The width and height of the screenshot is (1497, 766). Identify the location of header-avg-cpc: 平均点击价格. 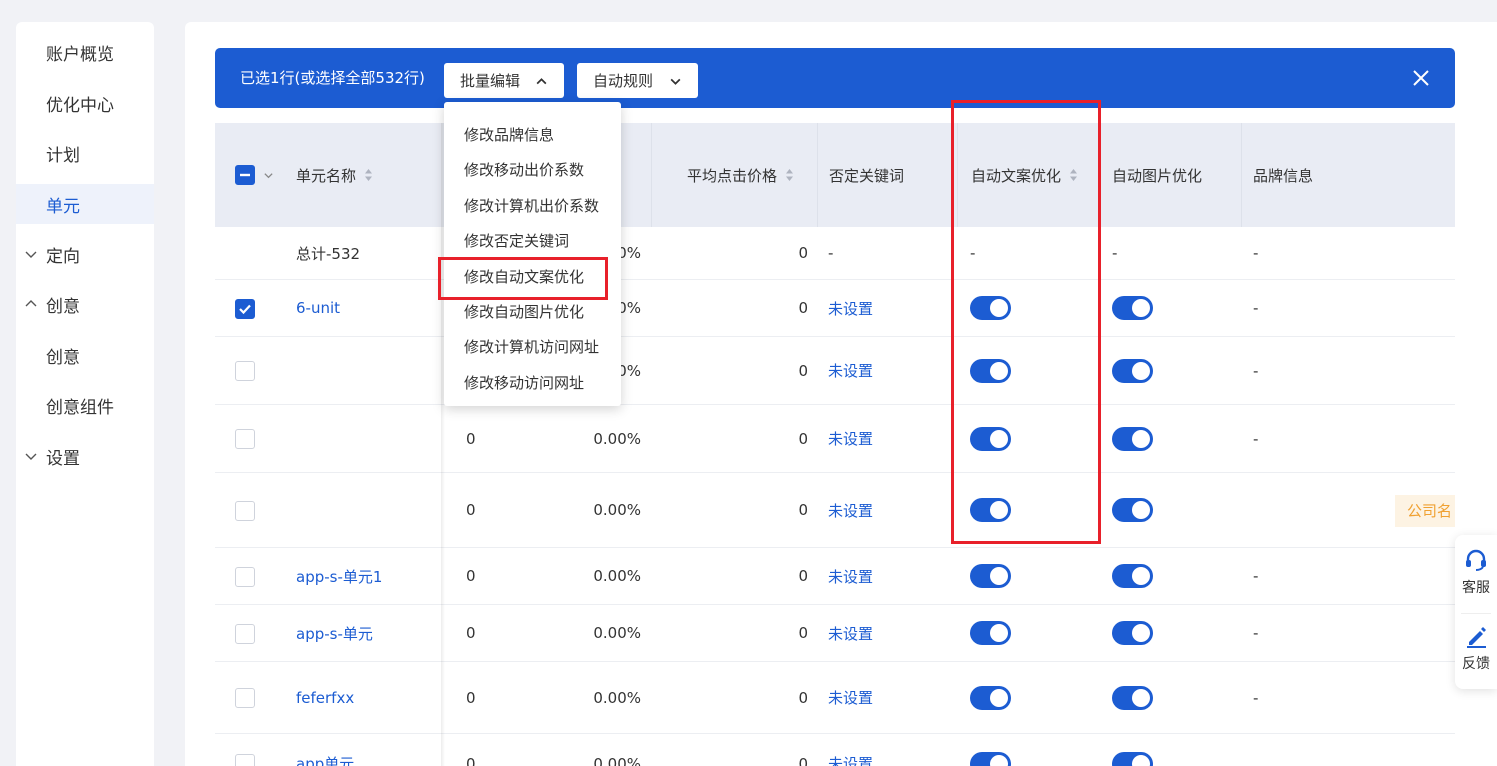
(740, 175).